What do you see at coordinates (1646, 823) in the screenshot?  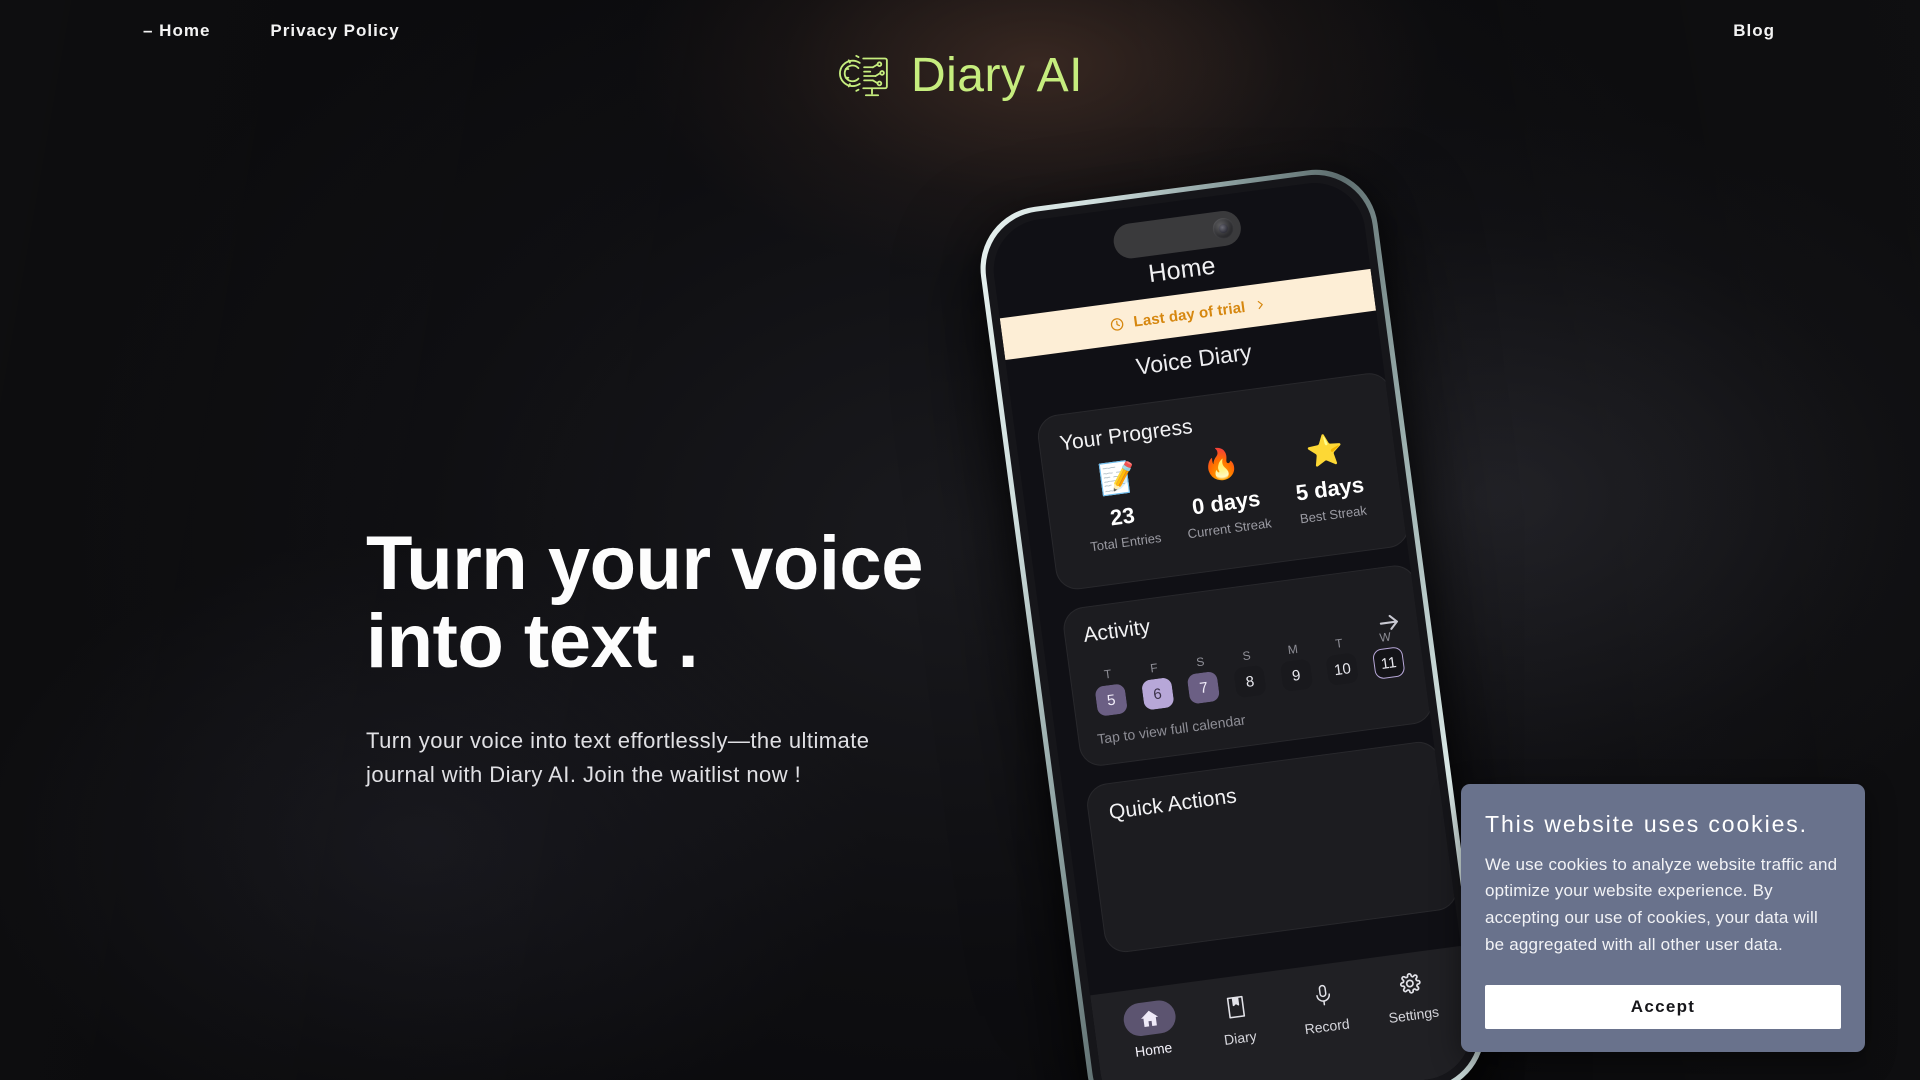 I see `cookie-banner-title: This website uses cookies.` at bounding box center [1646, 823].